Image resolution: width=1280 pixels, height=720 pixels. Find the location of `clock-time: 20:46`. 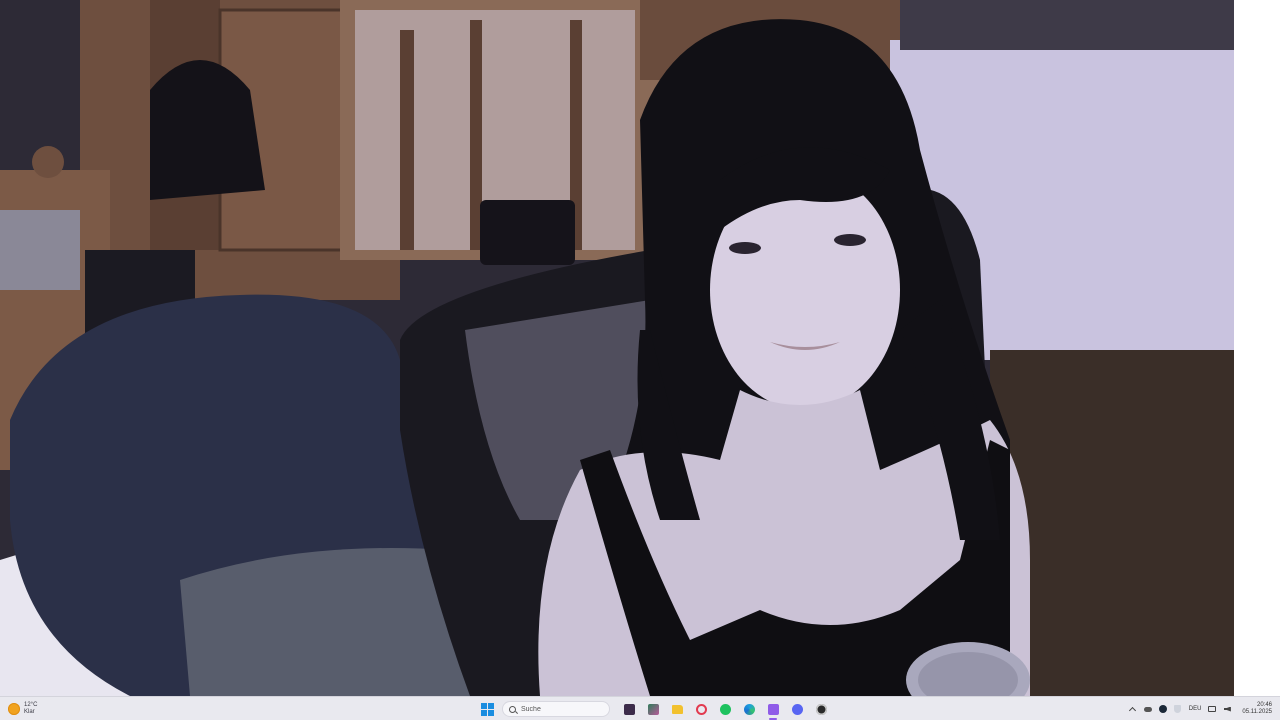

clock-time: 20:46 is located at coordinates (1264, 705).